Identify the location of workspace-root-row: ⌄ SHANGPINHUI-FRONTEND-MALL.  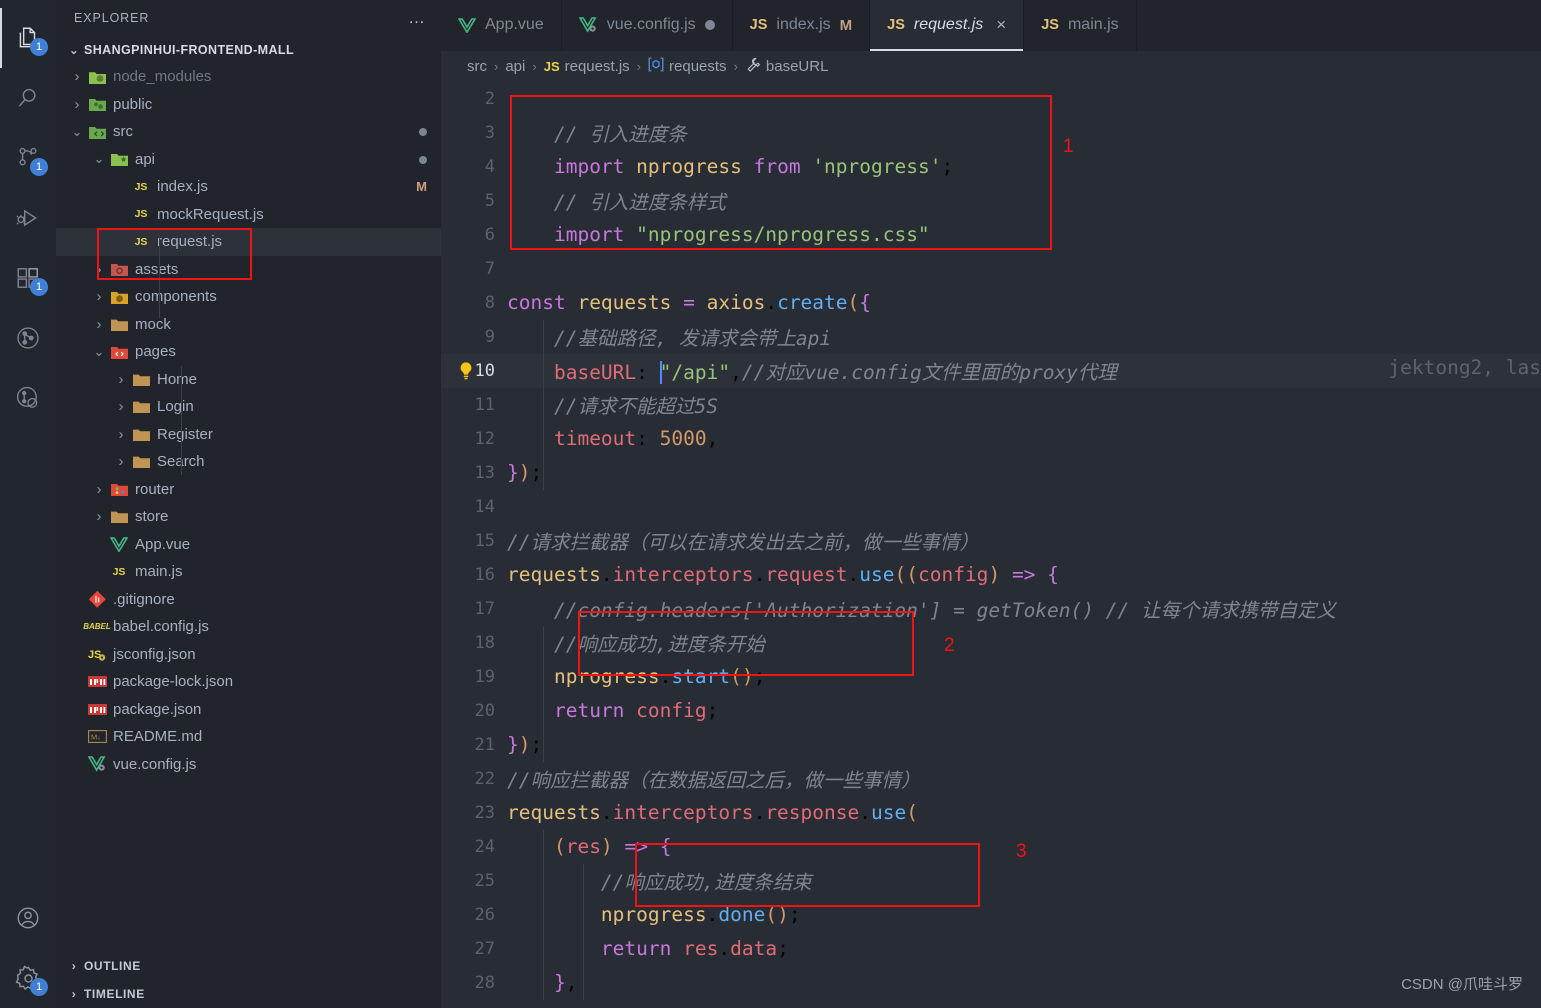
(248, 49).